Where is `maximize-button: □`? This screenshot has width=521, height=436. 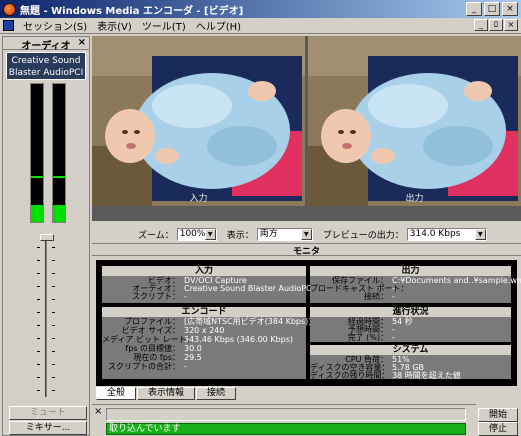 maximize-button: □ is located at coordinates (492, 9).